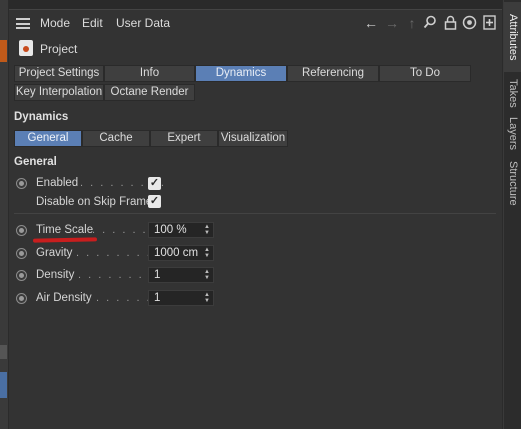 The image size is (521, 429). Describe the element at coordinates (154, 183) in the screenshot. I see `enabled-checkbox: ✓` at that location.